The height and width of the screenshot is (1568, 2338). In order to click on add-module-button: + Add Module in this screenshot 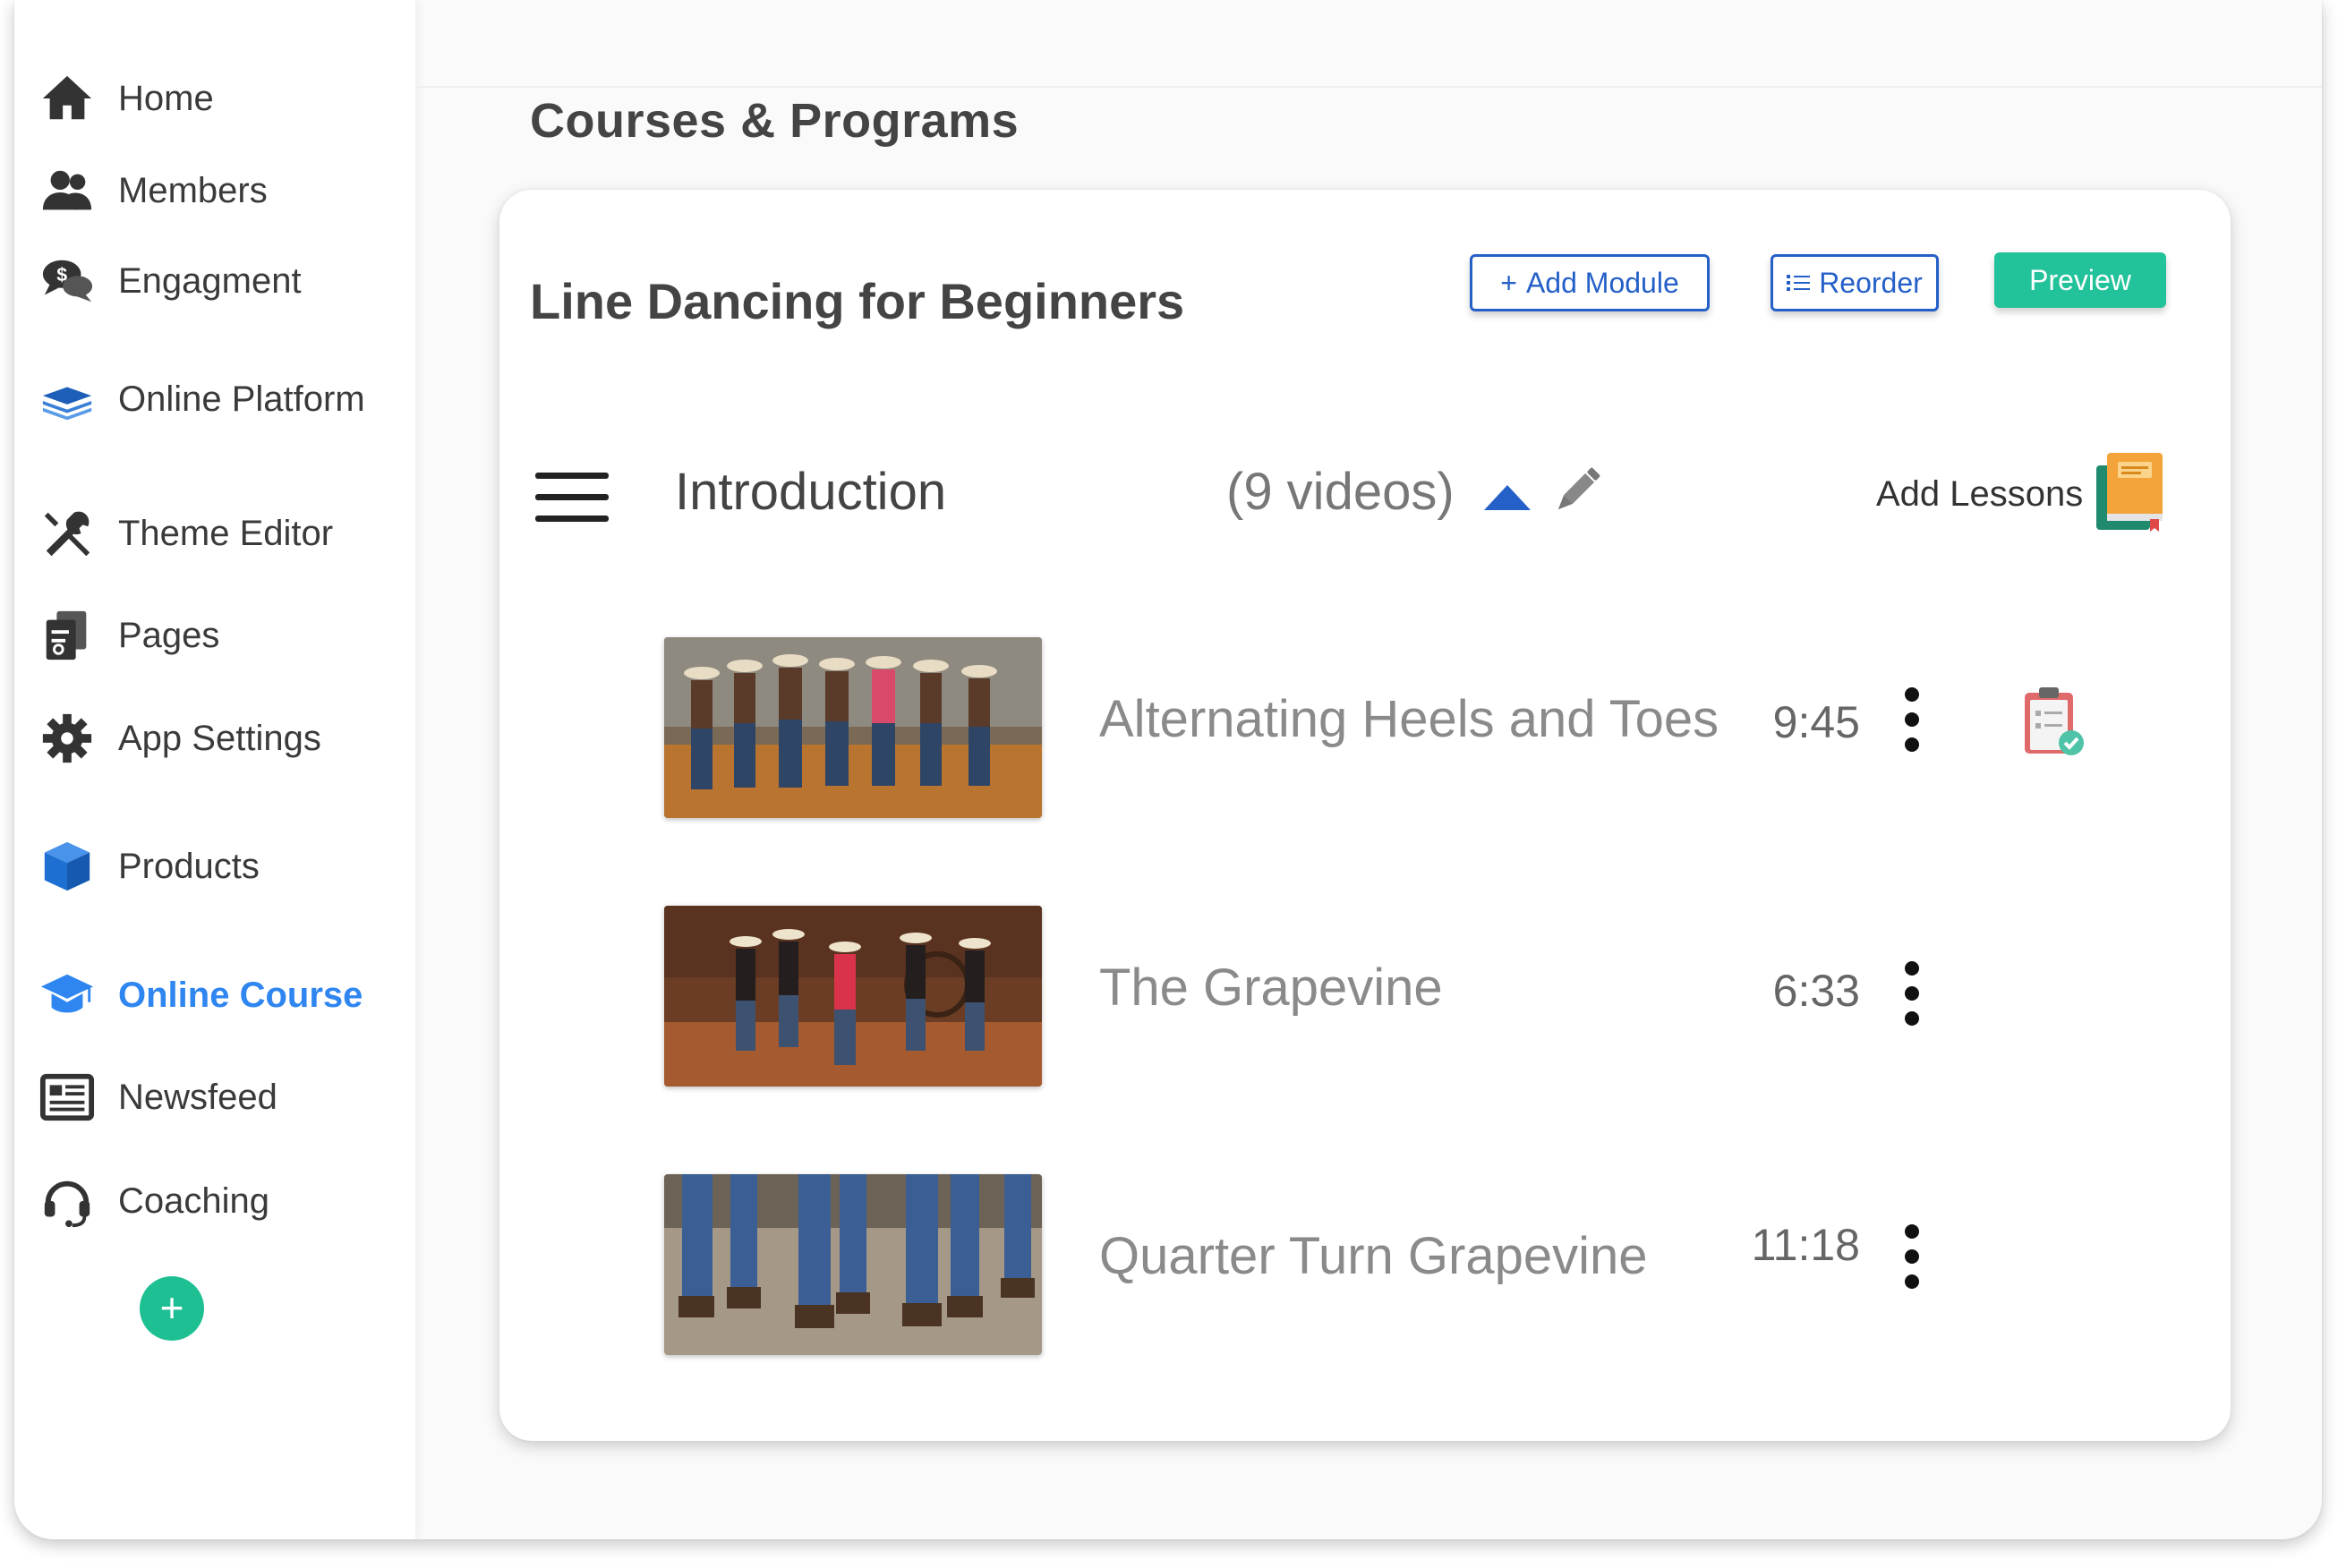, I will do `click(1590, 282)`.